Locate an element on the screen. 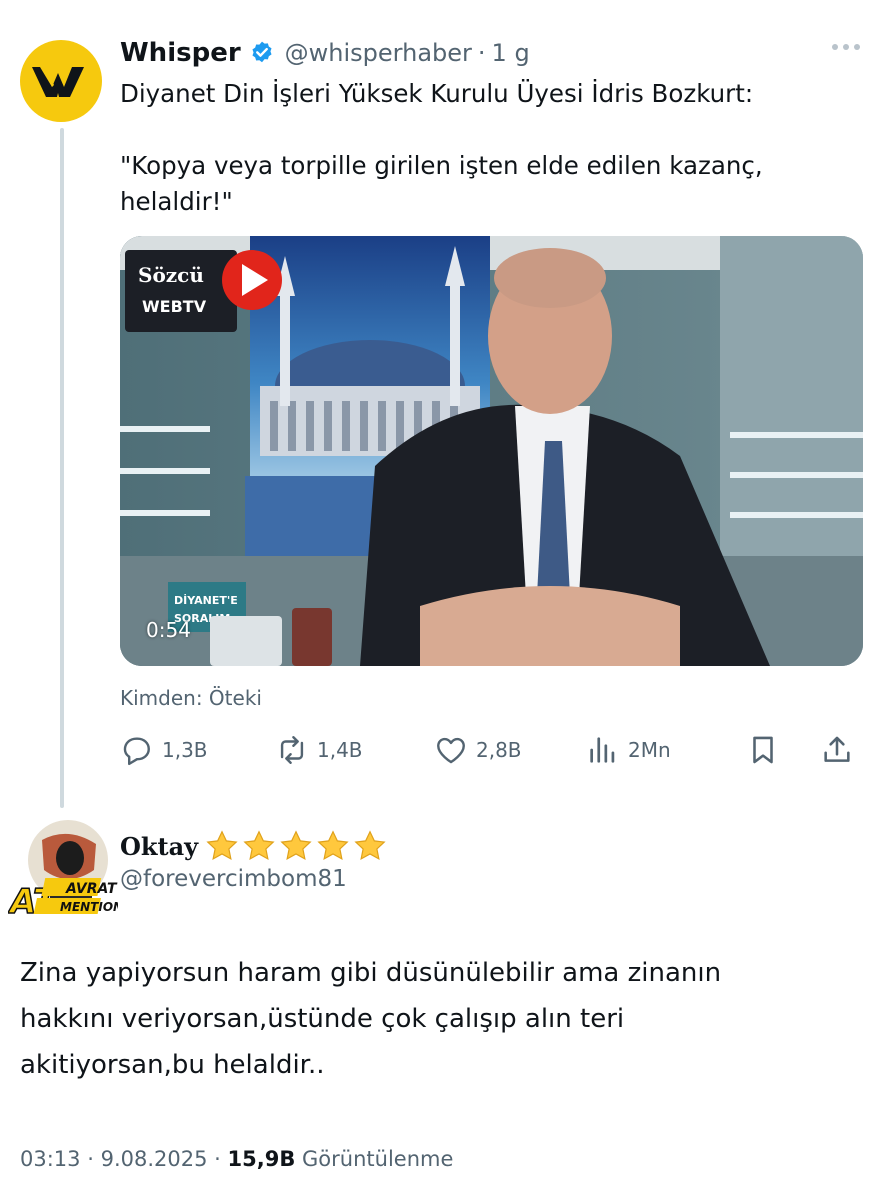 Image resolution: width=884 pixels, height=1200 pixels. bookmark-button is located at coordinates (763, 750).